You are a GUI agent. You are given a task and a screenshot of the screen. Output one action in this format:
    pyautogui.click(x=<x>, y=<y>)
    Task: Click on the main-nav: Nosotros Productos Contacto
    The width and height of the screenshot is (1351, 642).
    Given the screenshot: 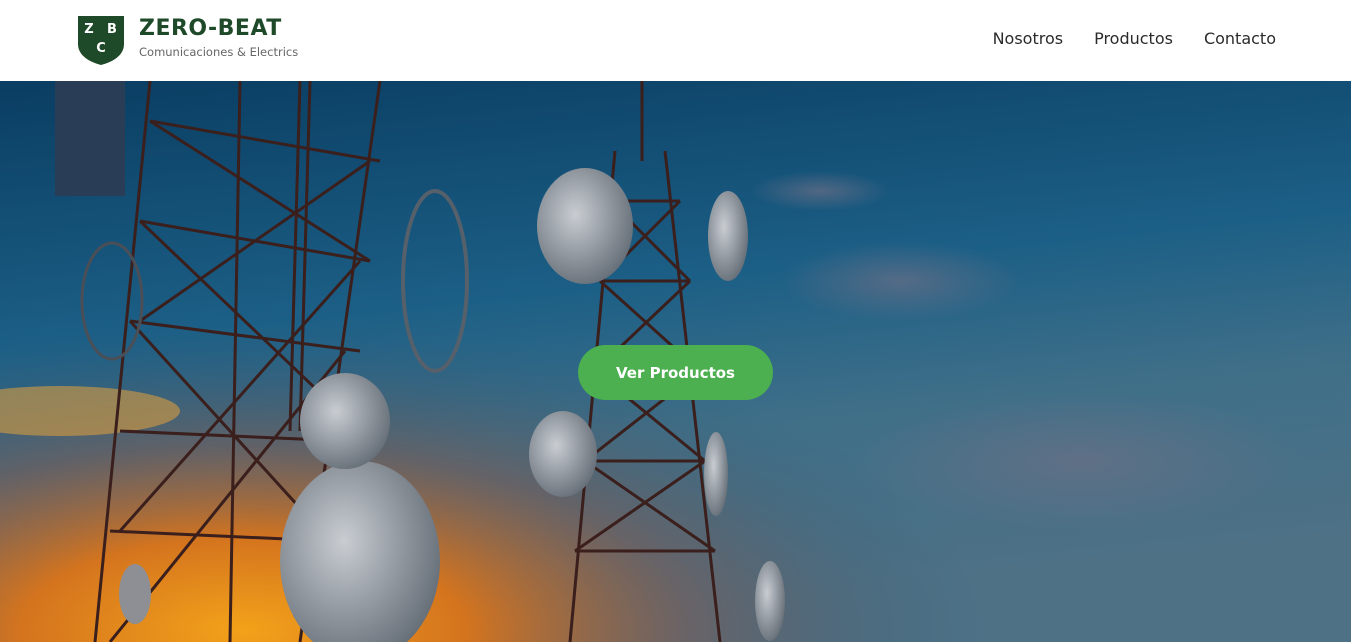 What is the action you would take?
    pyautogui.click(x=1134, y=39)
    